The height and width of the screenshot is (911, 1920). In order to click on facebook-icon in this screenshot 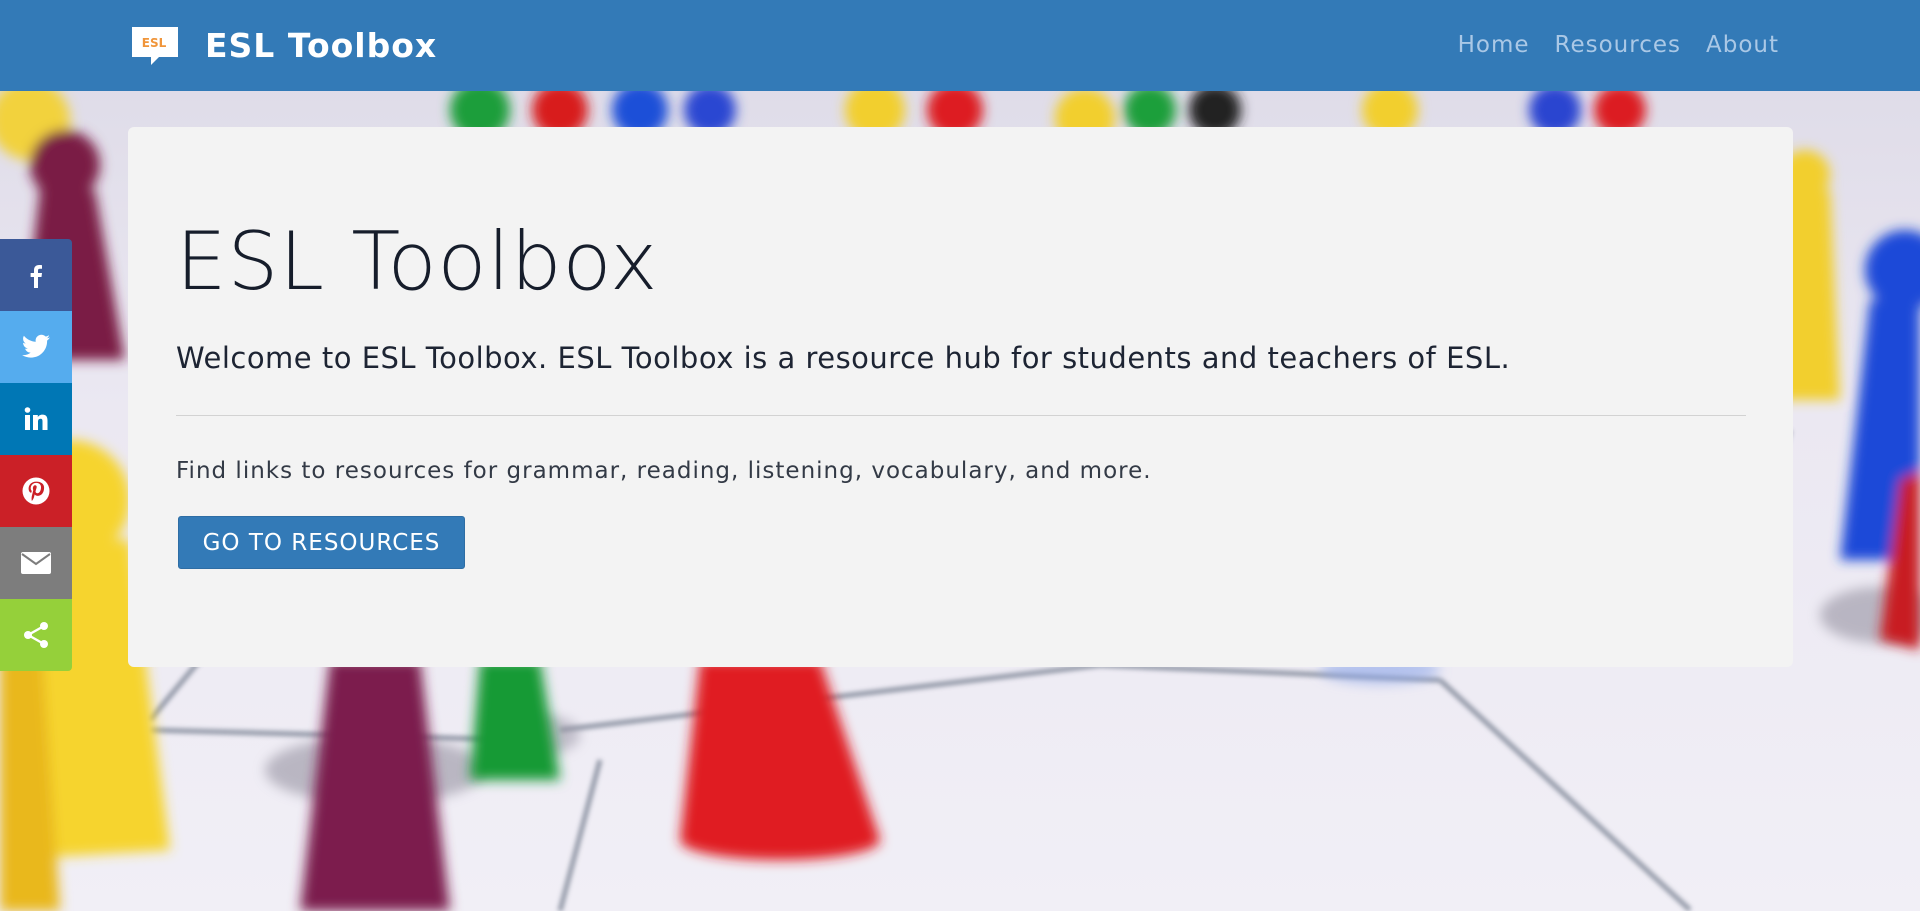, I will do `click(36, 276)`.